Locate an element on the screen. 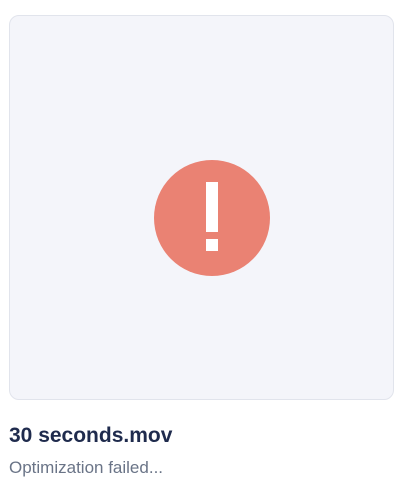  exclamation-icon is located at coordinates (212, 216).